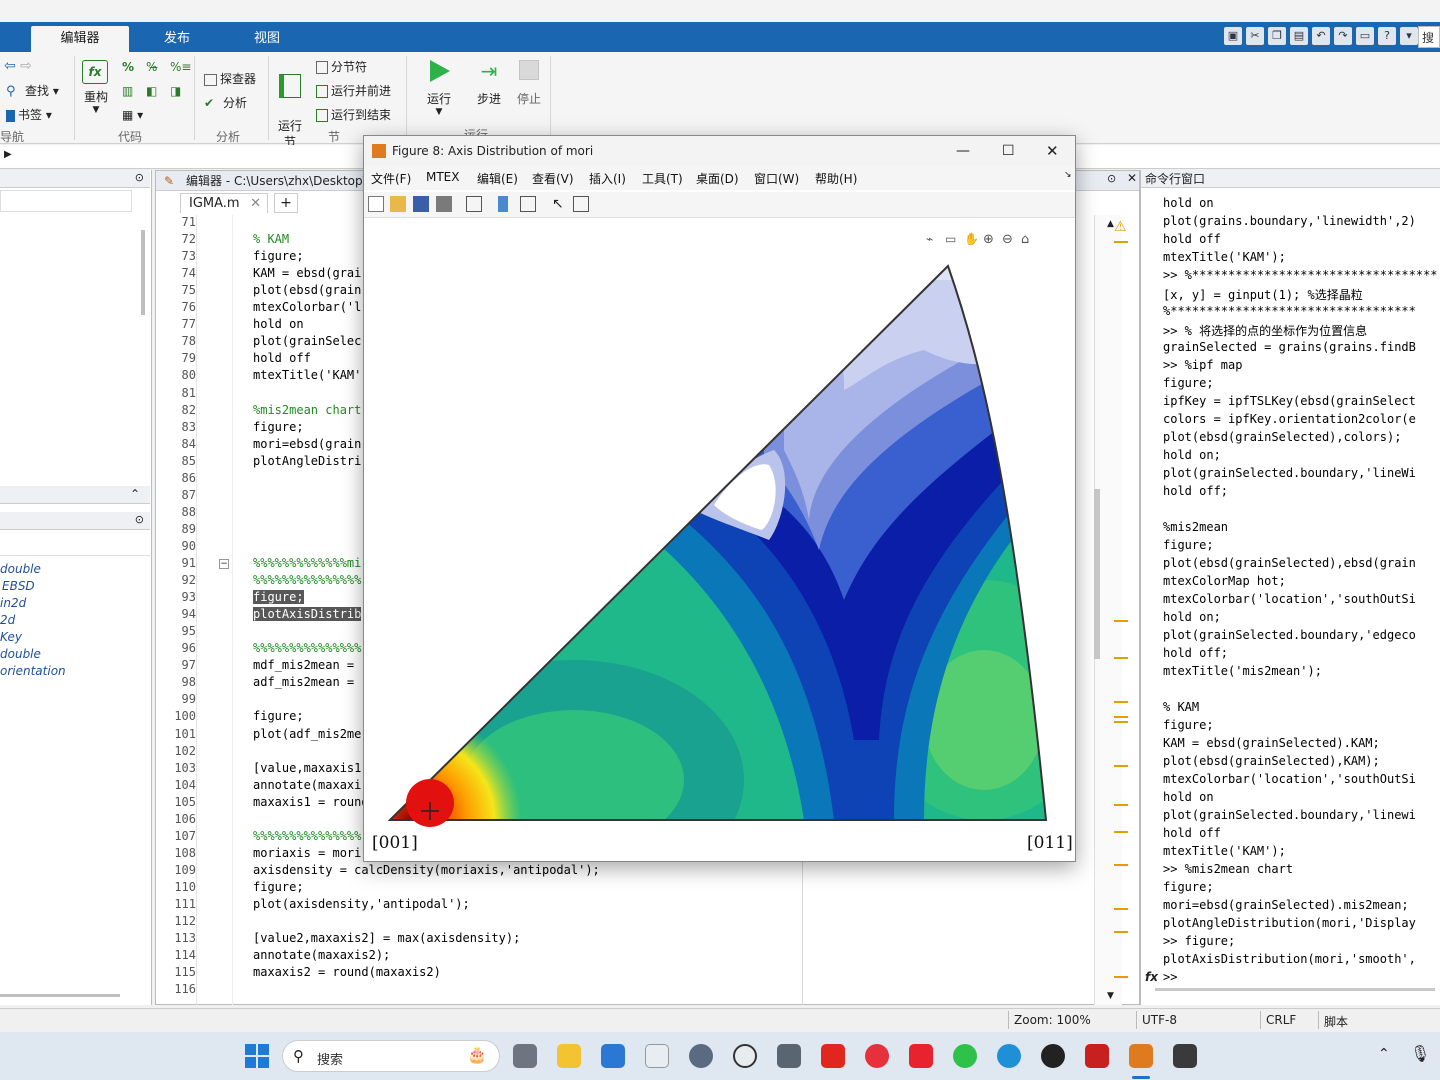 Image resolution: width=1440 pixels, height=1080 pixels. I want to click on file-explorer-icon, so click(569, 1056).